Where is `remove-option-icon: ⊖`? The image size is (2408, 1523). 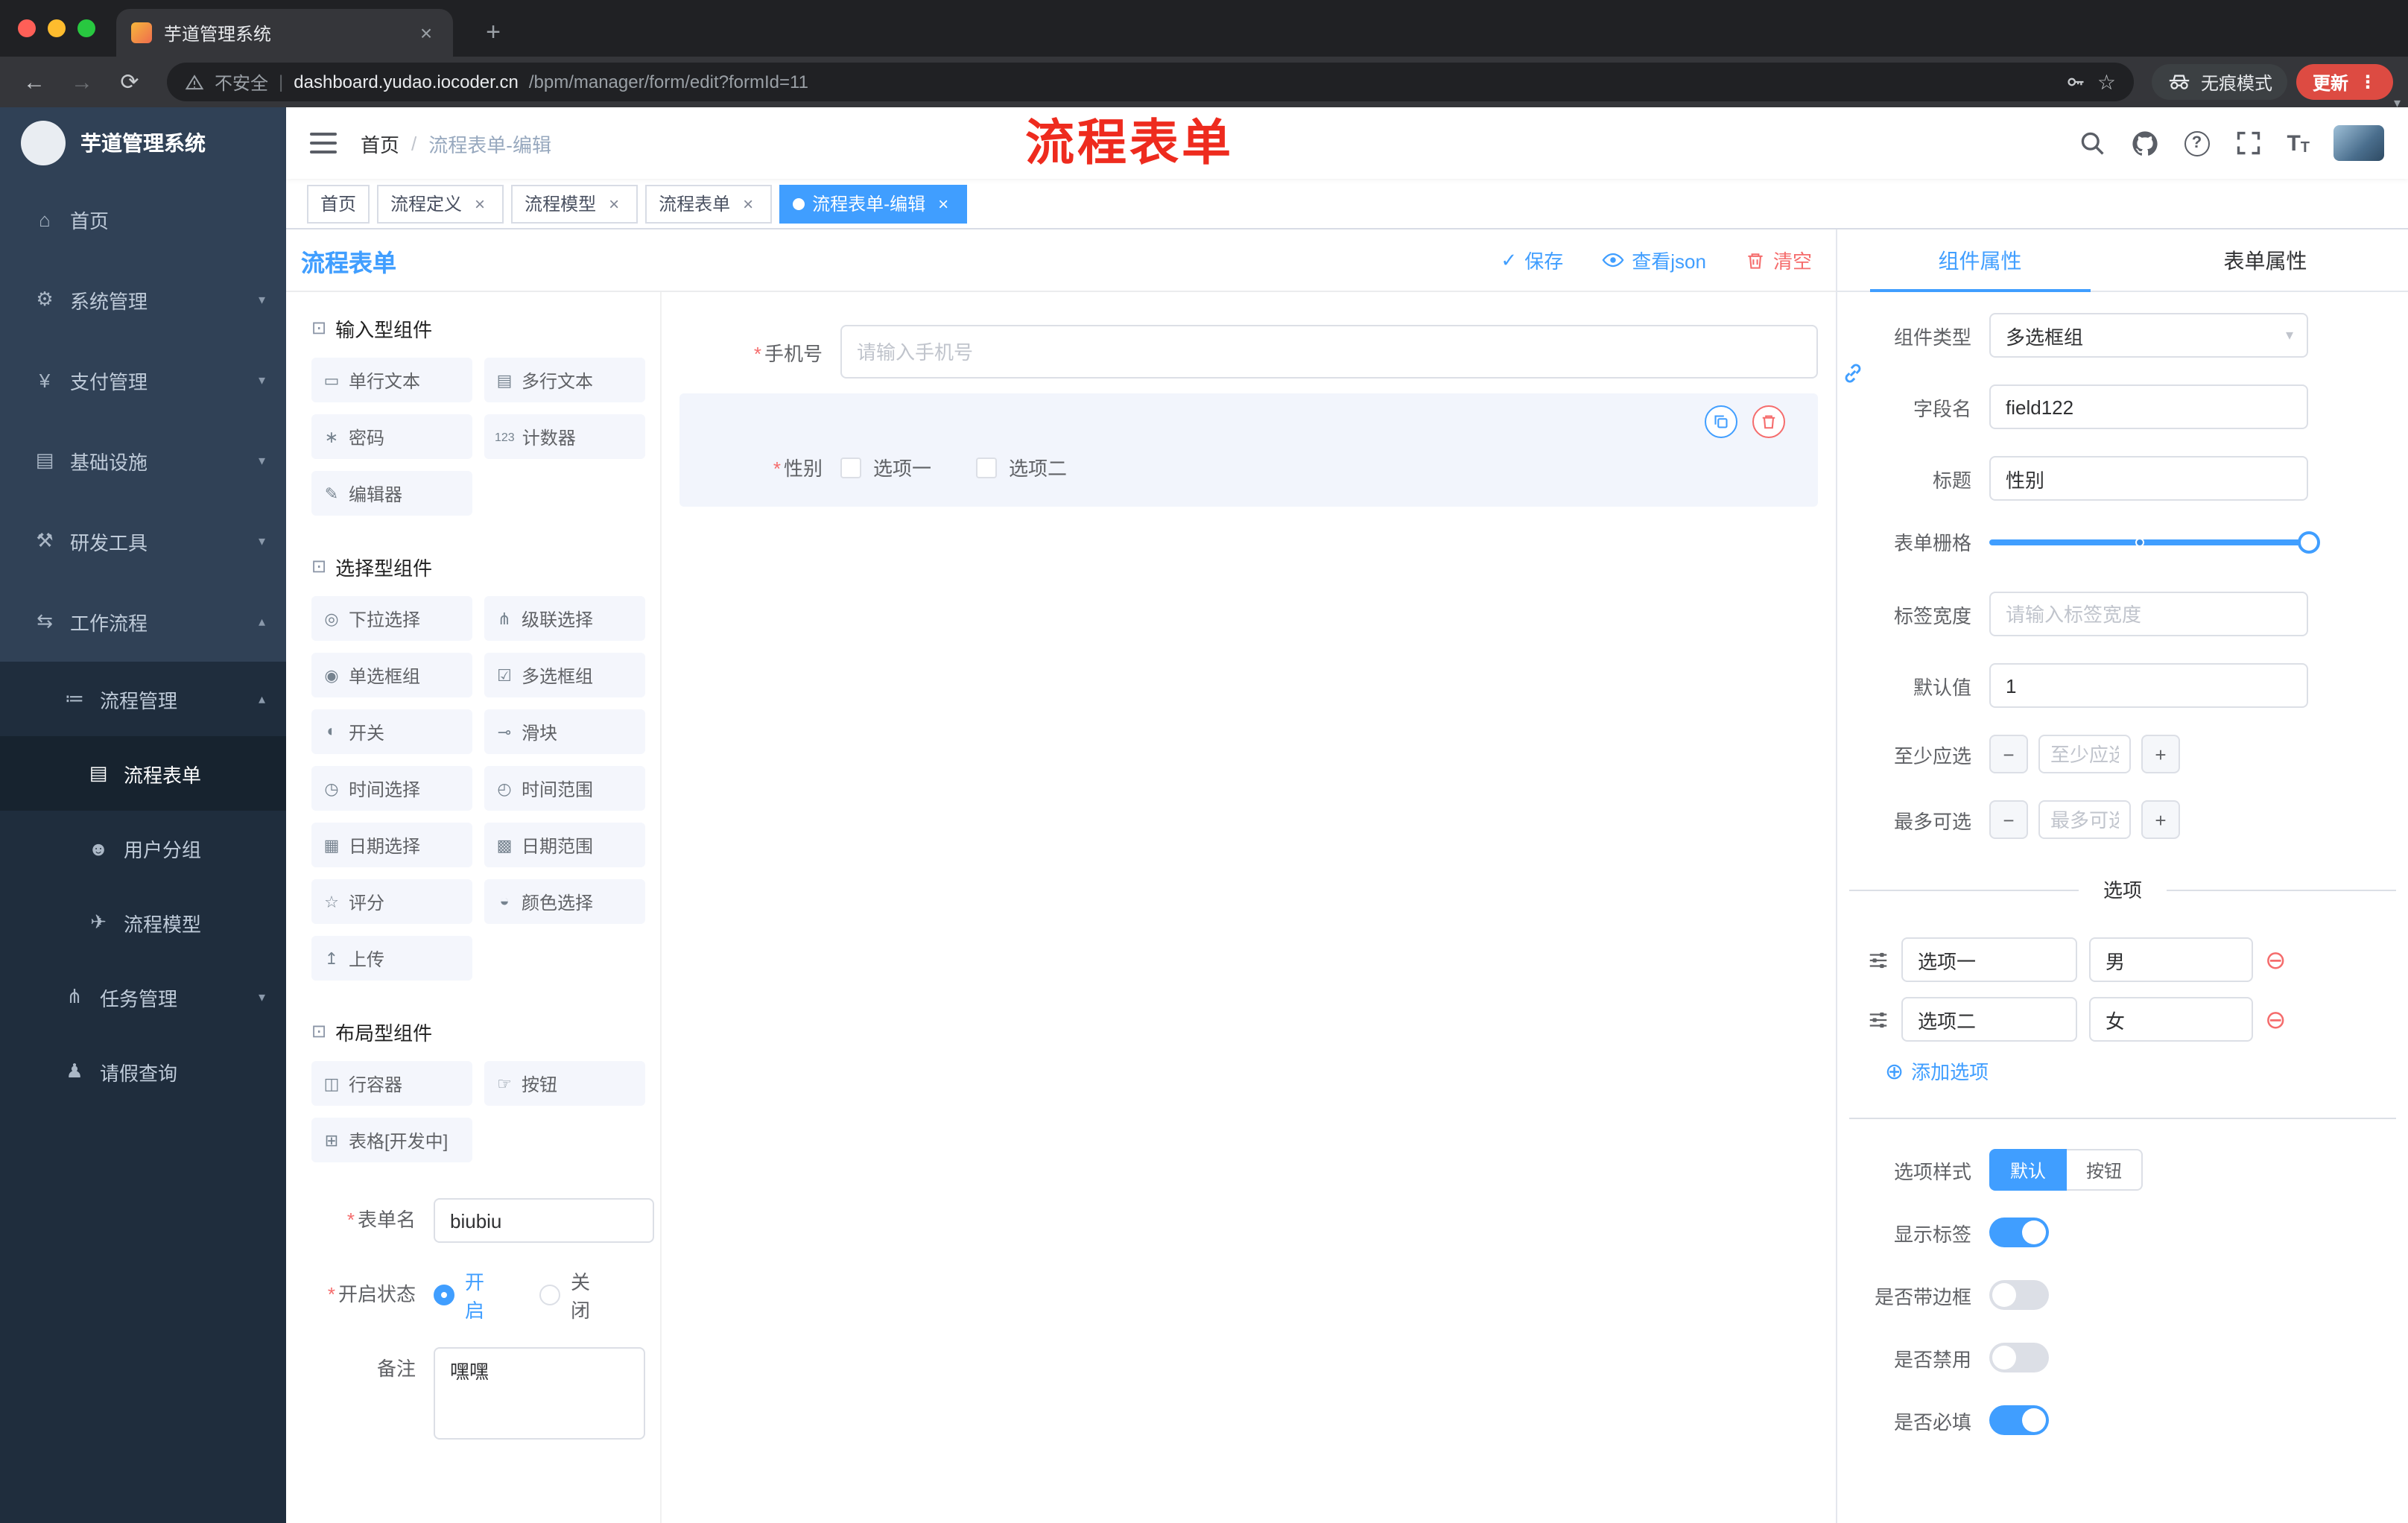 remove-option-icon: ⊖ is located at coordinates (2276, 960).